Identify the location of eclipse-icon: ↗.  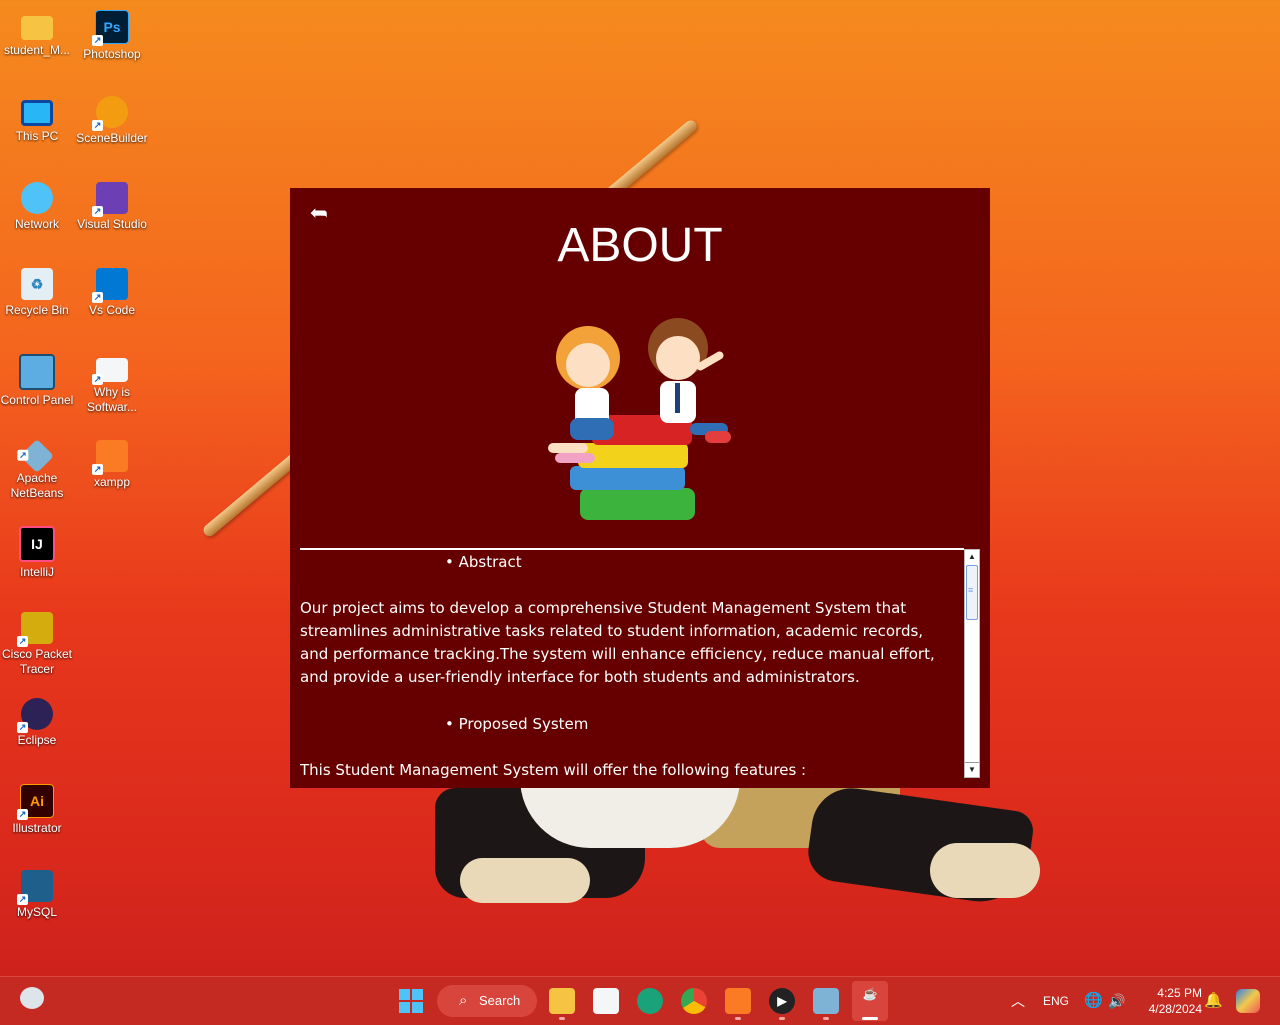
(35, 715).